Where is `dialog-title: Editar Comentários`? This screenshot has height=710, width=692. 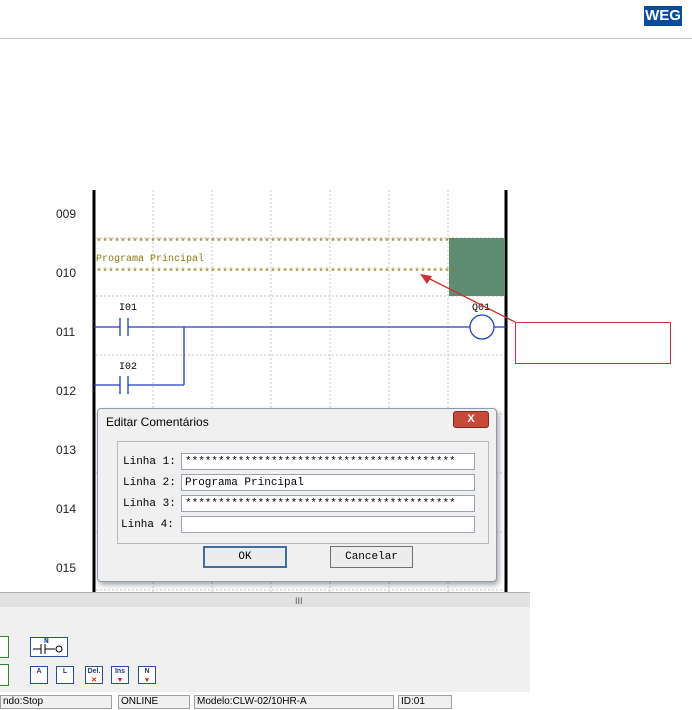 dialog-title: Editar Comentários is located at coordinates (157, 422).